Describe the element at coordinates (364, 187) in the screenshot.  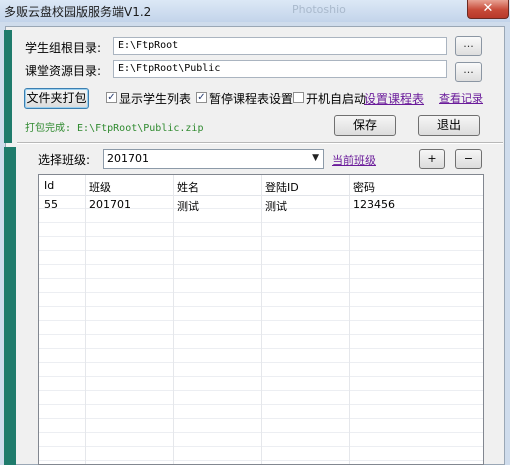
I see `column-header-password: 密码` at that location.